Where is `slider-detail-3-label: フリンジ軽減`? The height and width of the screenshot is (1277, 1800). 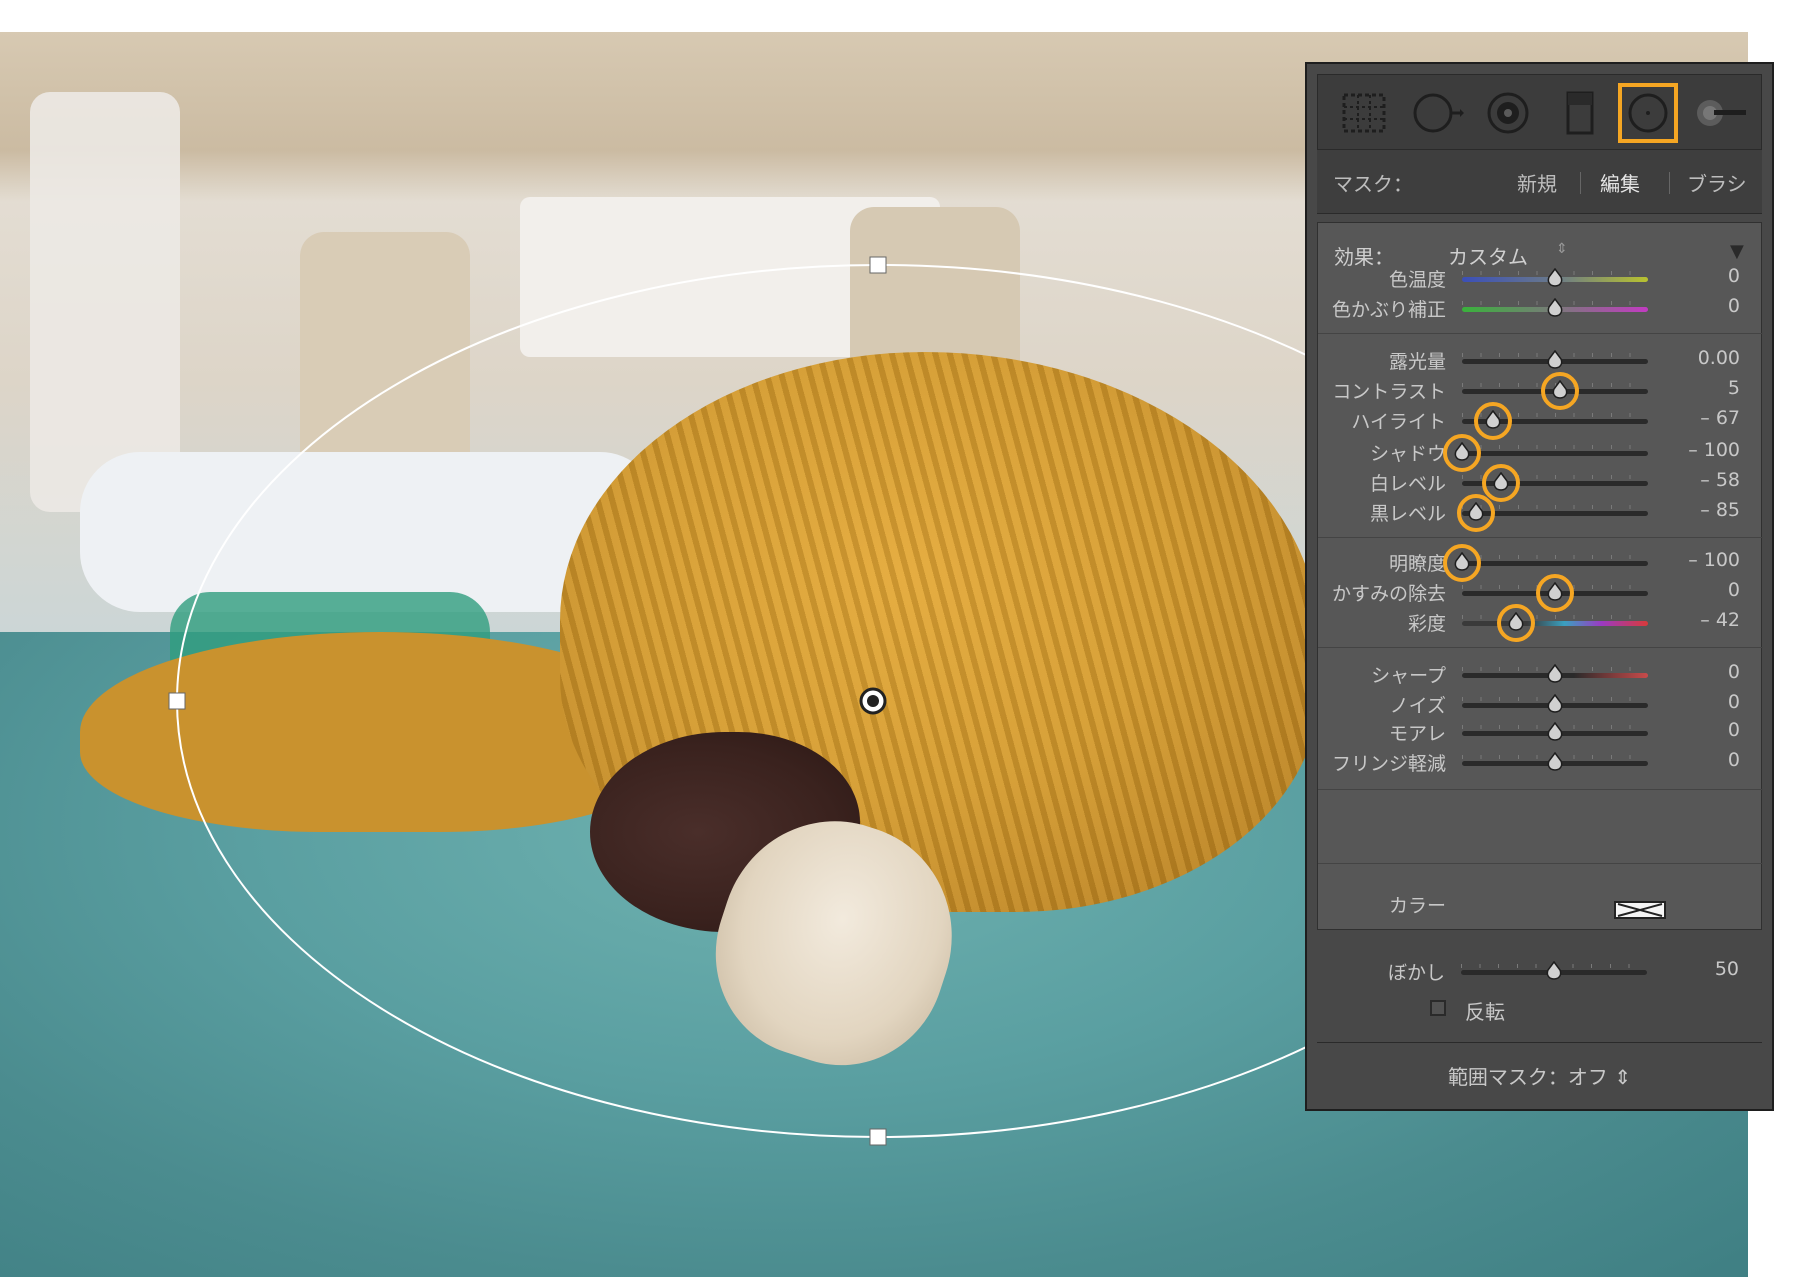
slider-detail-3-label: フリンジ軽減 is located at coordinates (1388, 764).